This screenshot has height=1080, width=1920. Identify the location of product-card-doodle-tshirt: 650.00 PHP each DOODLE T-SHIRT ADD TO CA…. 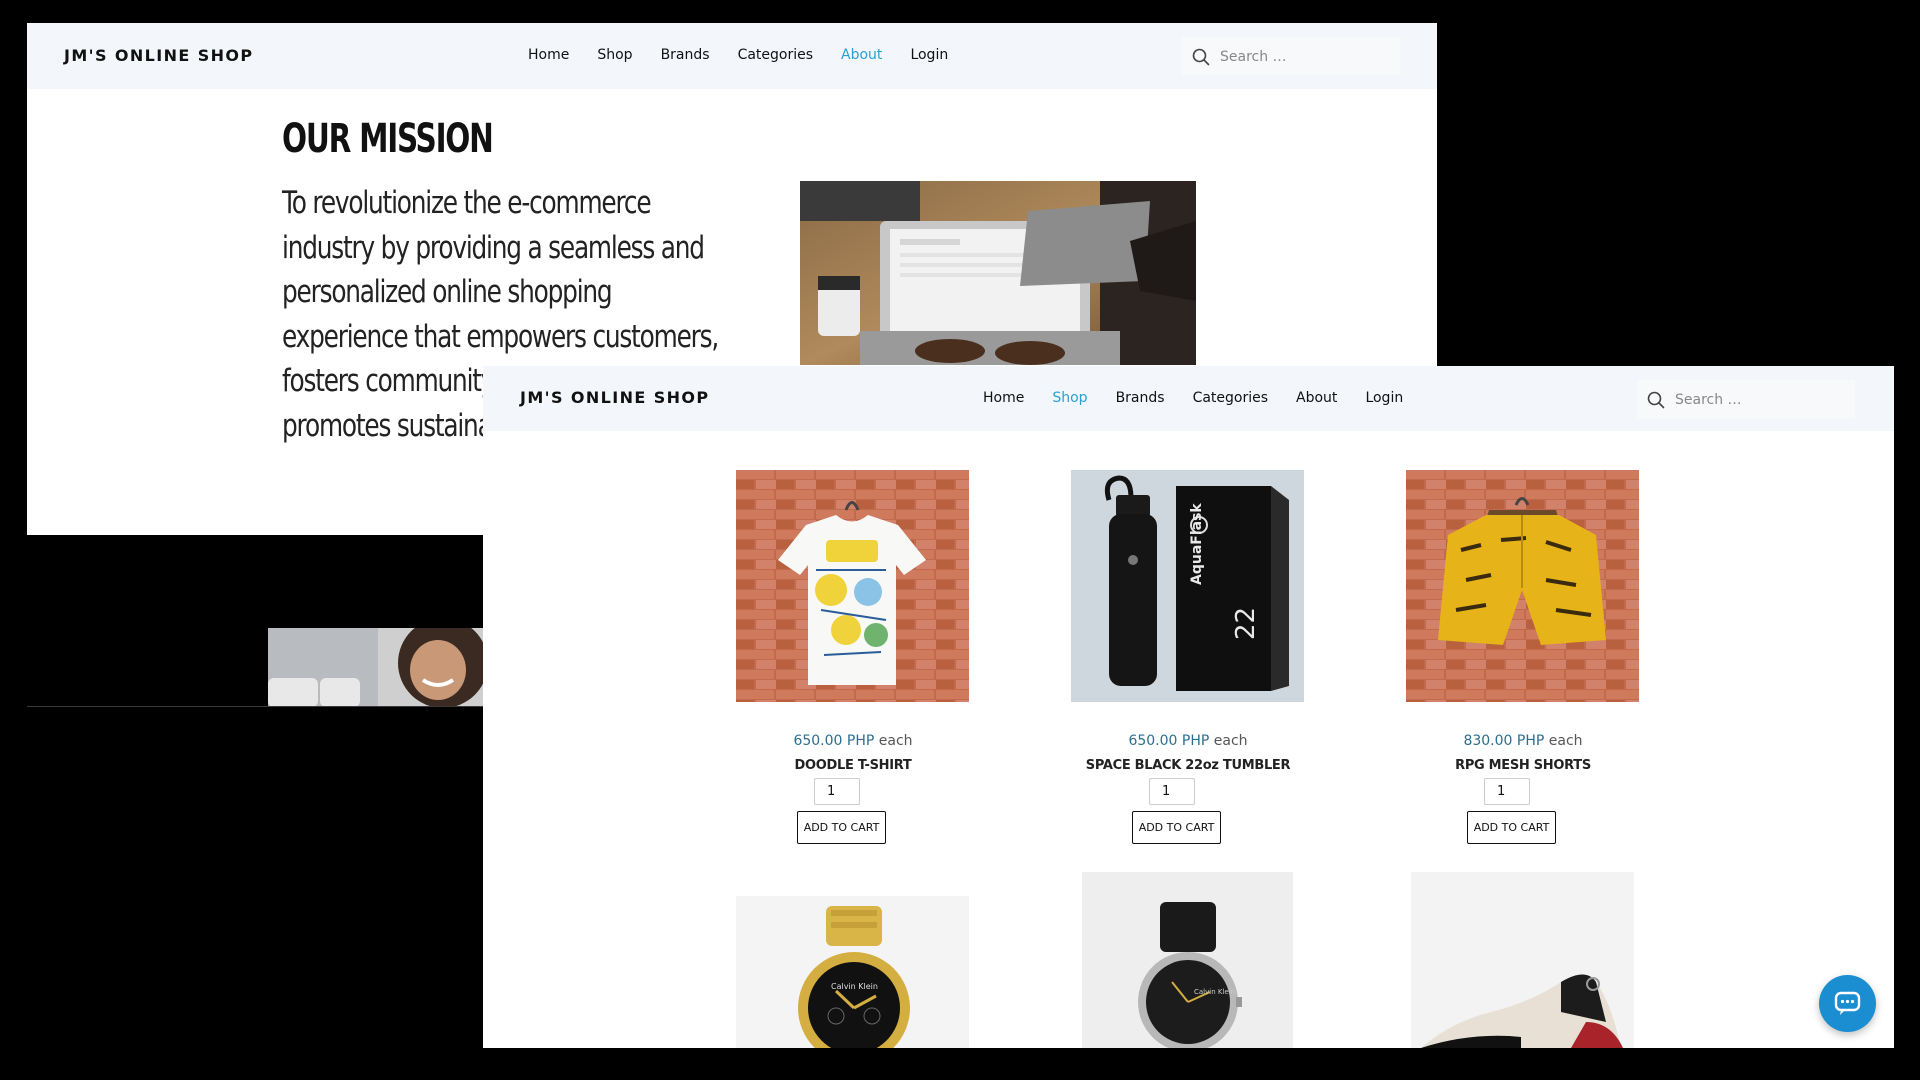
(853, 660).